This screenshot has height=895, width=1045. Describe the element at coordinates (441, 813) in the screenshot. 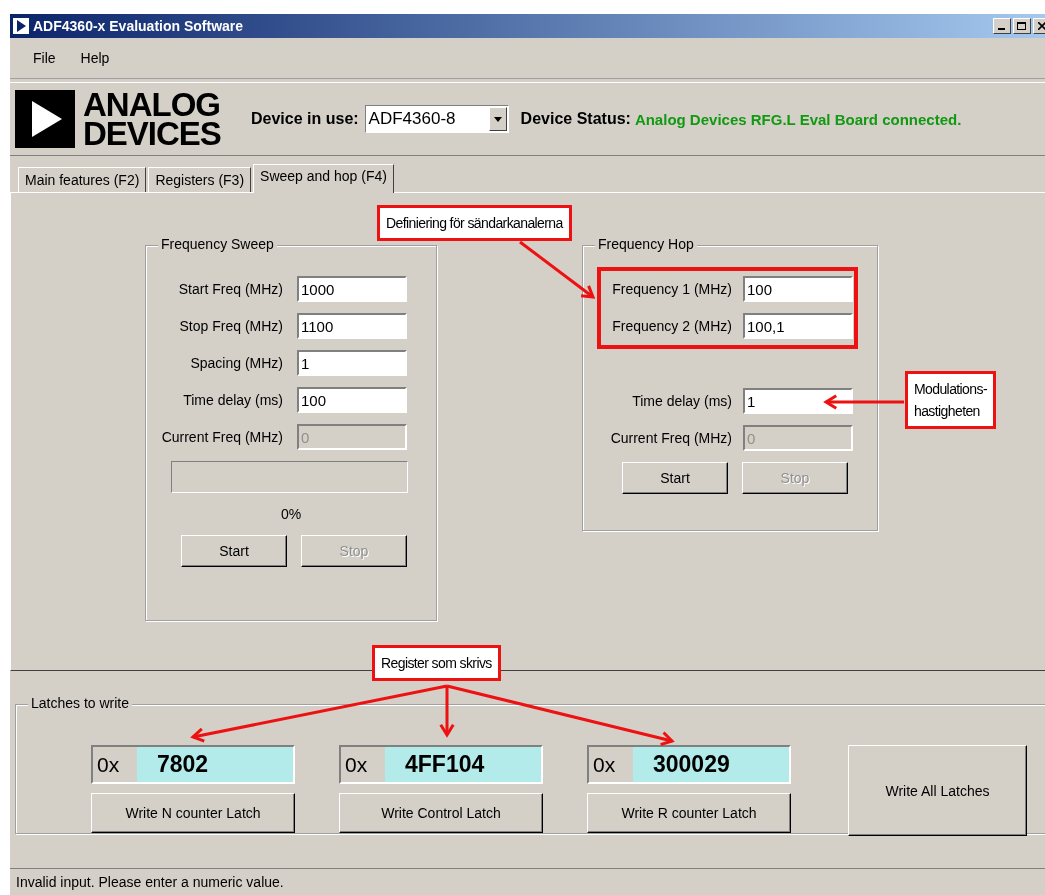

I see `write-latch-button: Write Control Latch` at that location.